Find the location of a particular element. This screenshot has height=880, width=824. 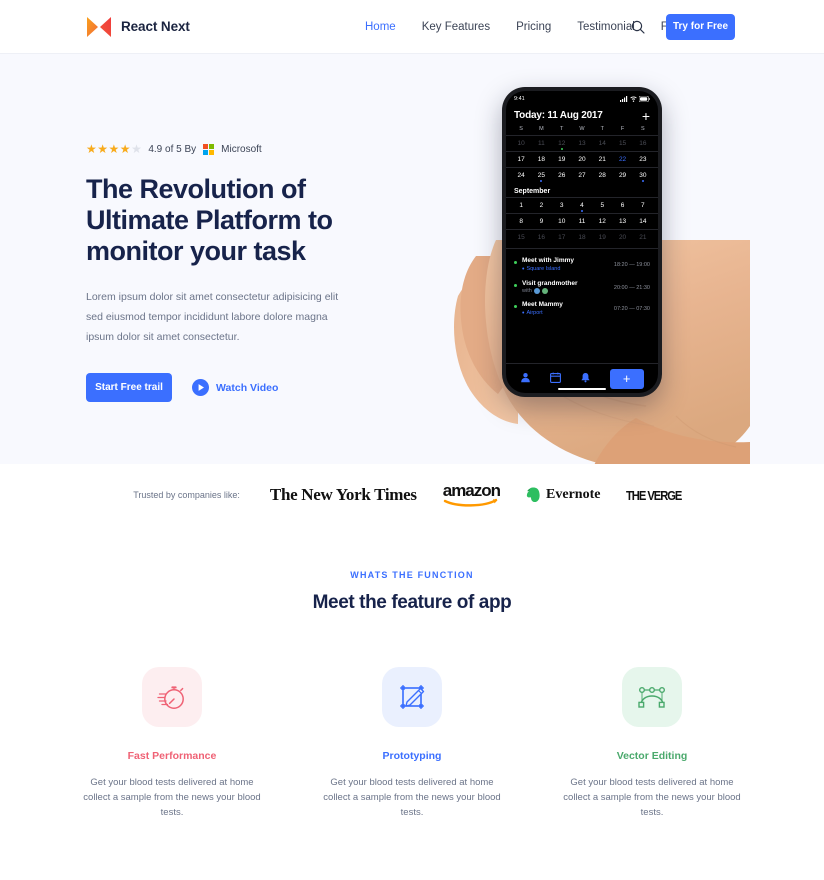

feature-title: Vector Editing is located at coordinates (652, 756).